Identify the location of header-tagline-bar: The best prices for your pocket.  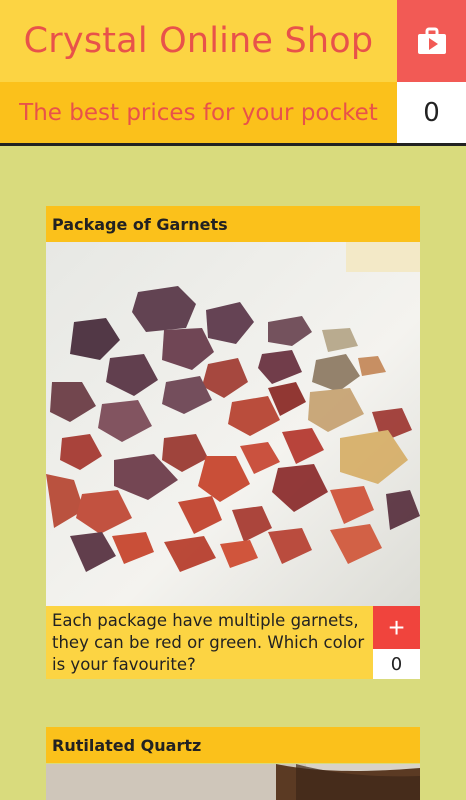
(198, 112).